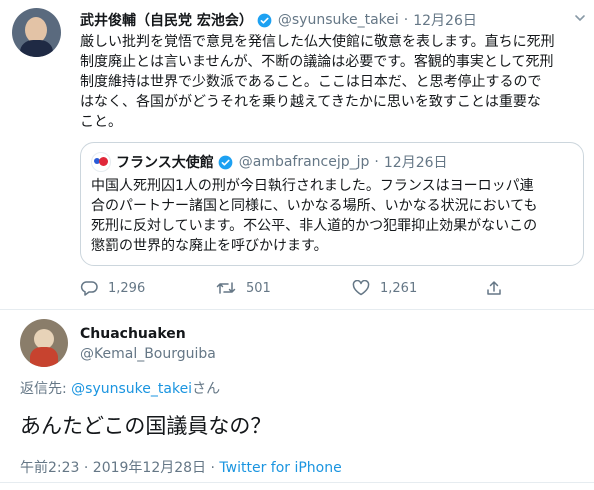  I want to click on quote-author-name: フランス大使館, so click(165, 163).